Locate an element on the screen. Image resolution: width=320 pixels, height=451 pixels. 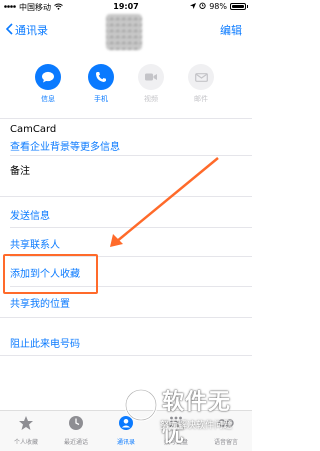
tab-favorites-label: 个人收藏 is located at coordinates (25, 442).